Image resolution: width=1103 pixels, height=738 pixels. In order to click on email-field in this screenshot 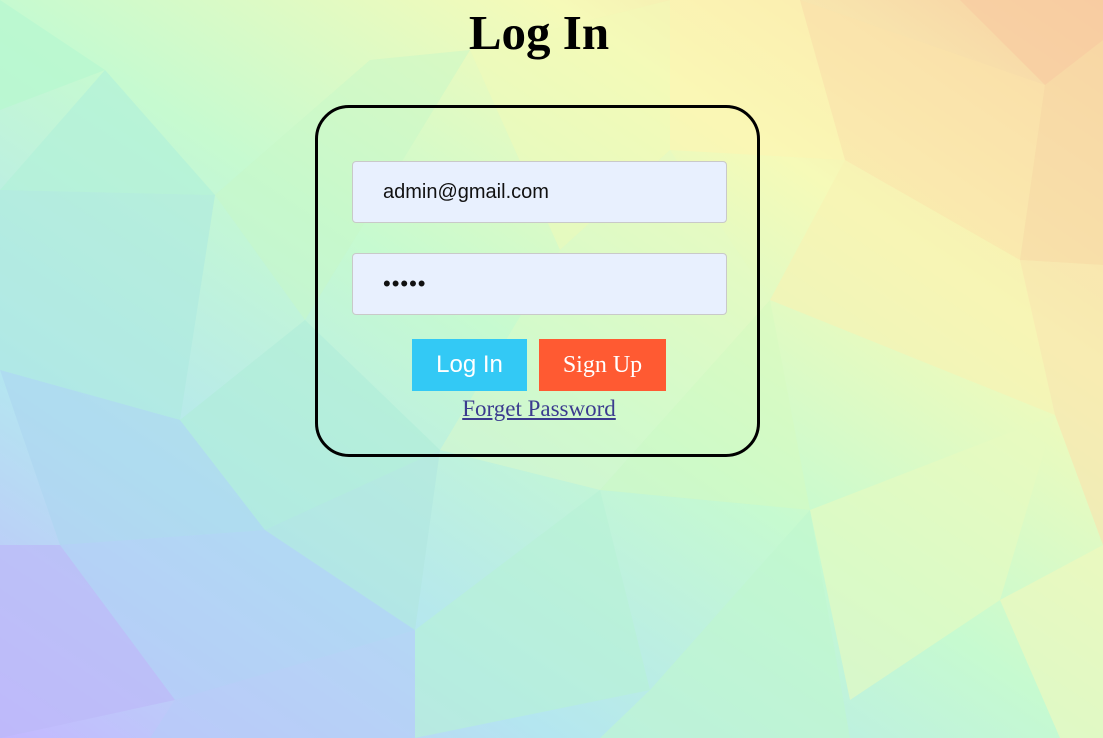, I will do `click(539, 192)`.